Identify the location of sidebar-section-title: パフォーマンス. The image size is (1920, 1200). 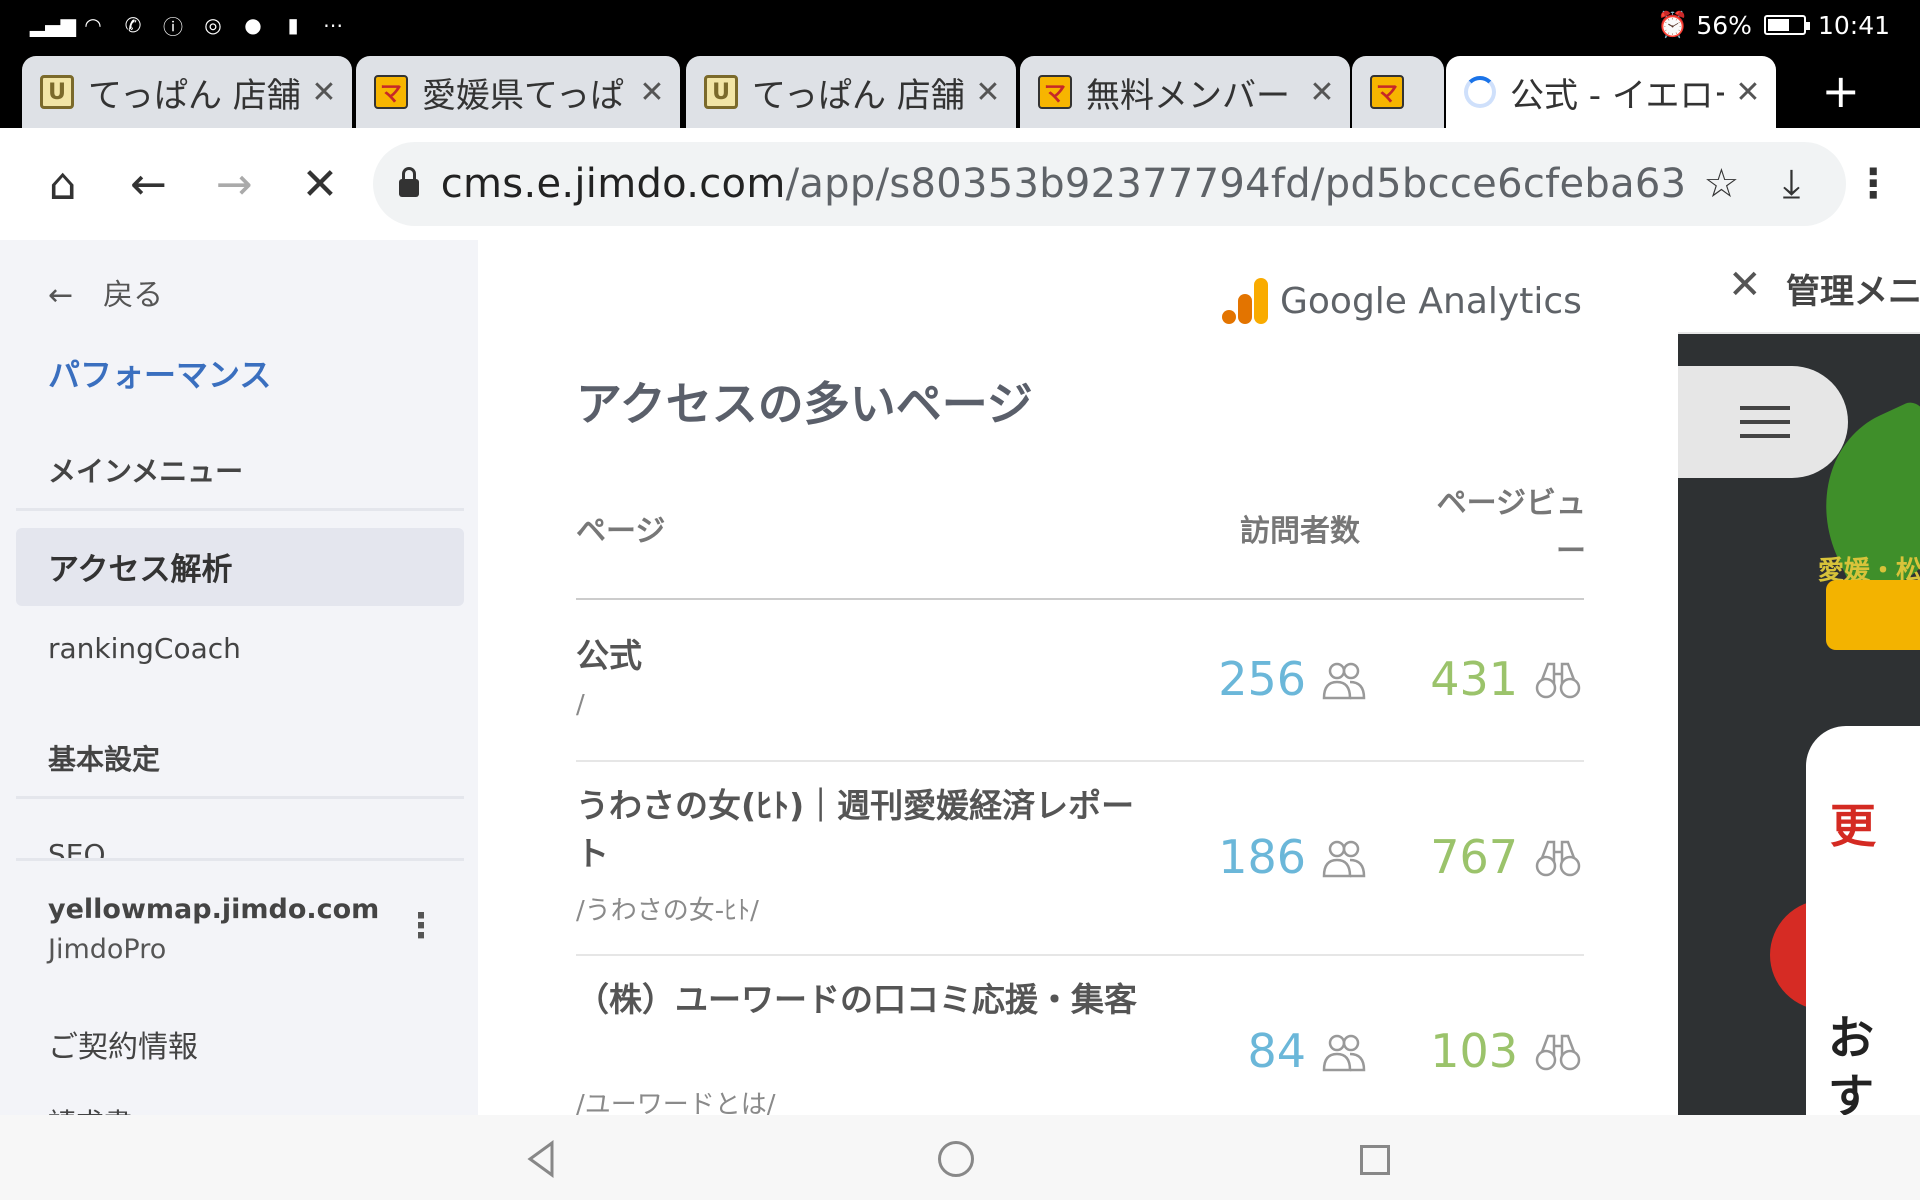
(160, 375).